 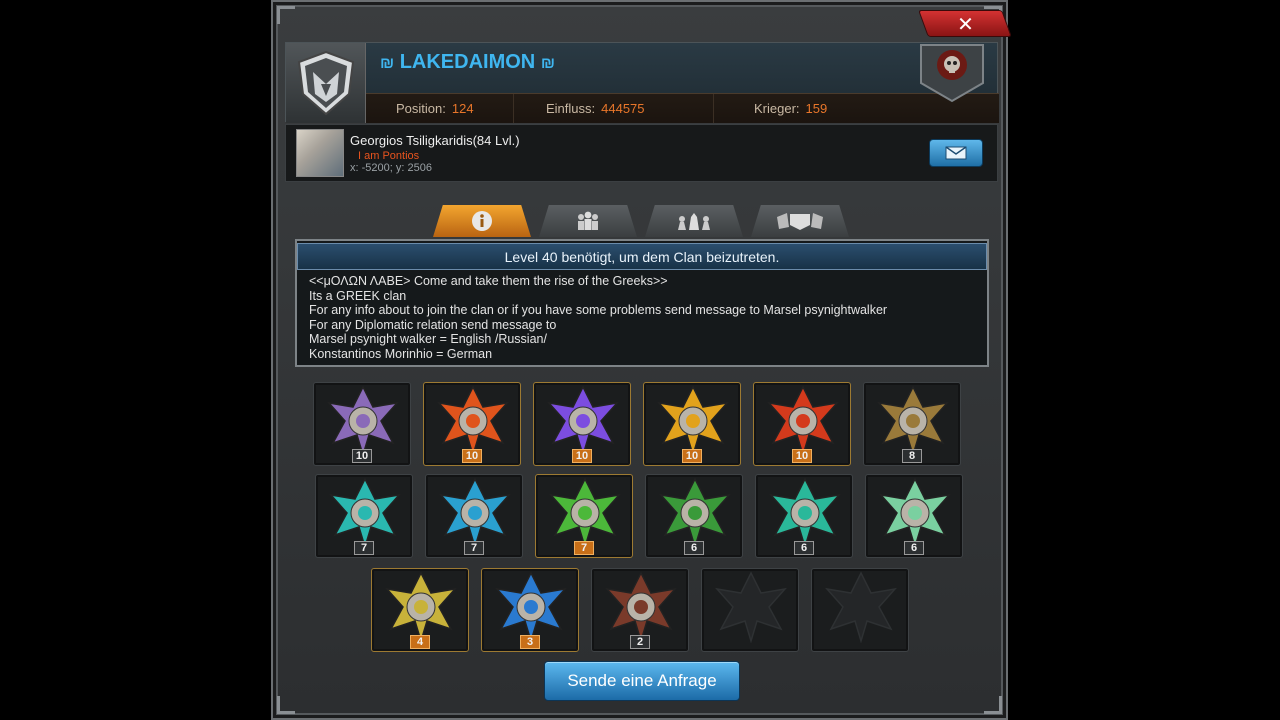 I want to click on medal-mech-skull: 10, so click(x=362, y=424).